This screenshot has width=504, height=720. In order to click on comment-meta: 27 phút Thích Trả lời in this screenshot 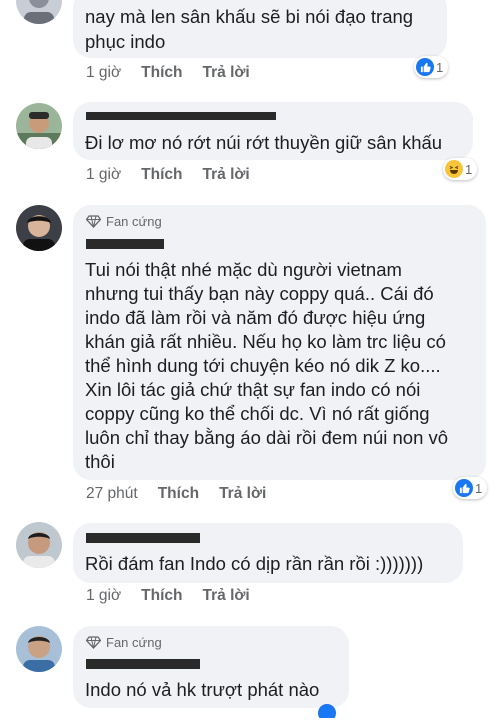, I will do `click(186, 494)`.